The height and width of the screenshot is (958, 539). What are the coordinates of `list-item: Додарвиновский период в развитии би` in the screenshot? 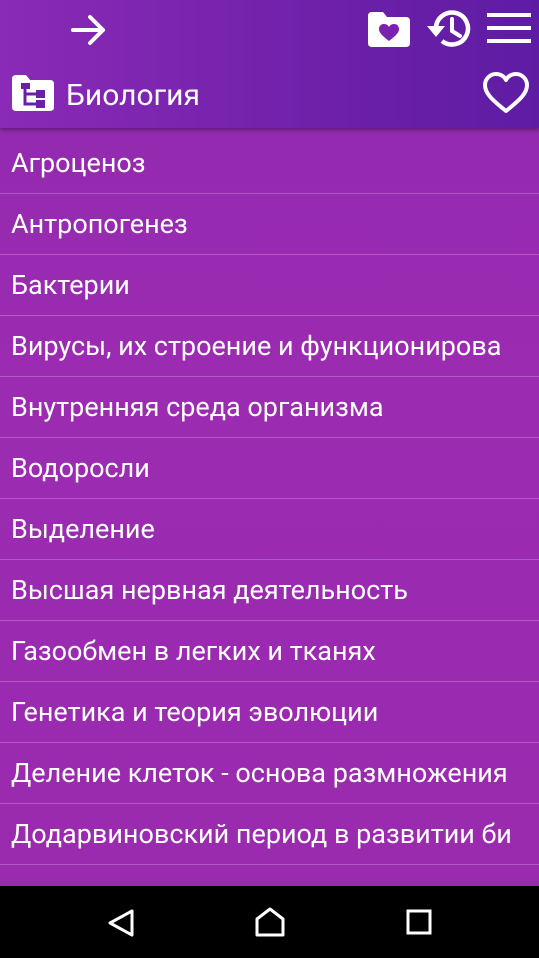 It's located at (269, 834).